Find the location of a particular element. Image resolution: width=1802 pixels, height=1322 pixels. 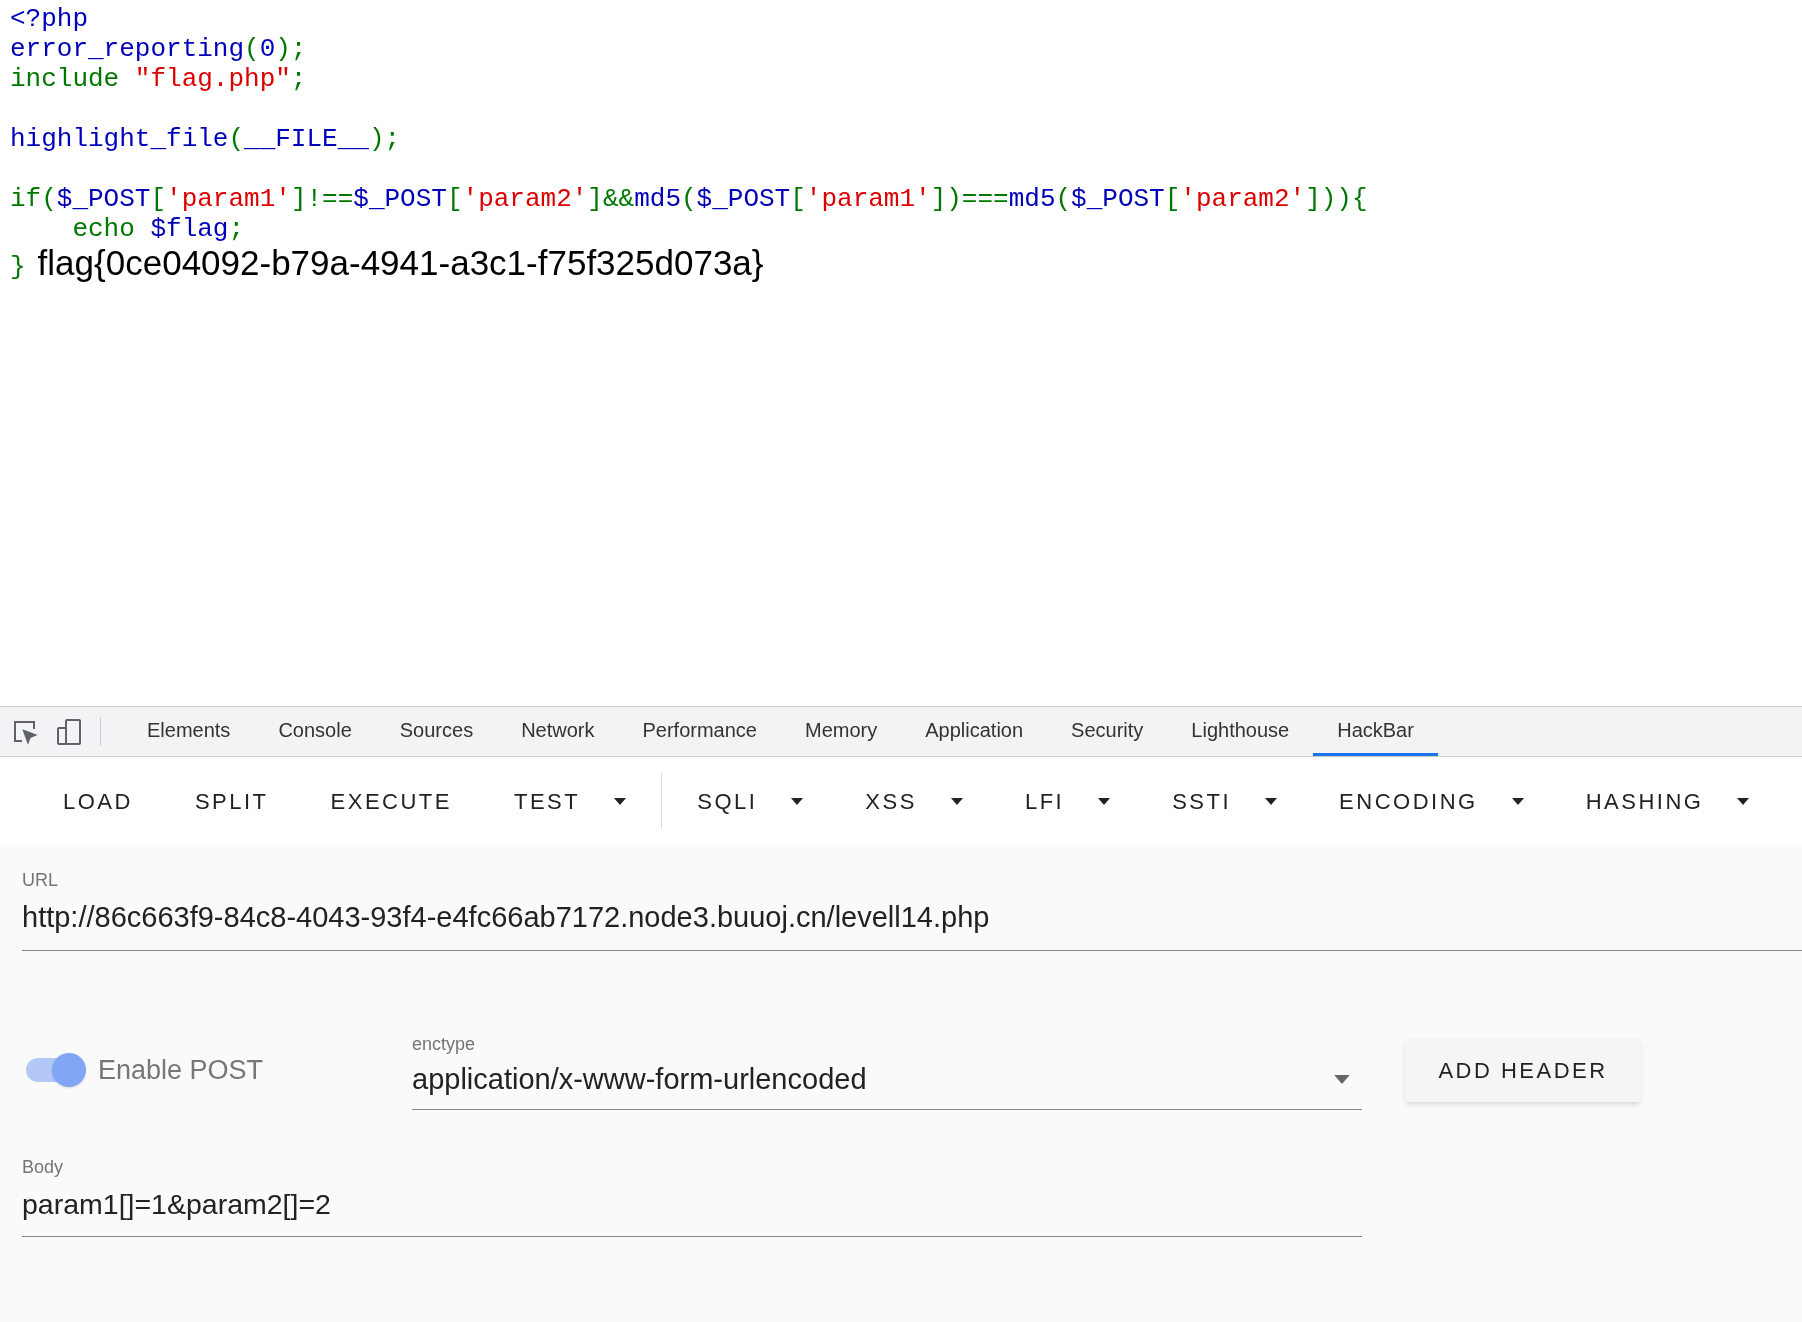

toolbar-button: SSTI is located at coordinates (1225, 801).